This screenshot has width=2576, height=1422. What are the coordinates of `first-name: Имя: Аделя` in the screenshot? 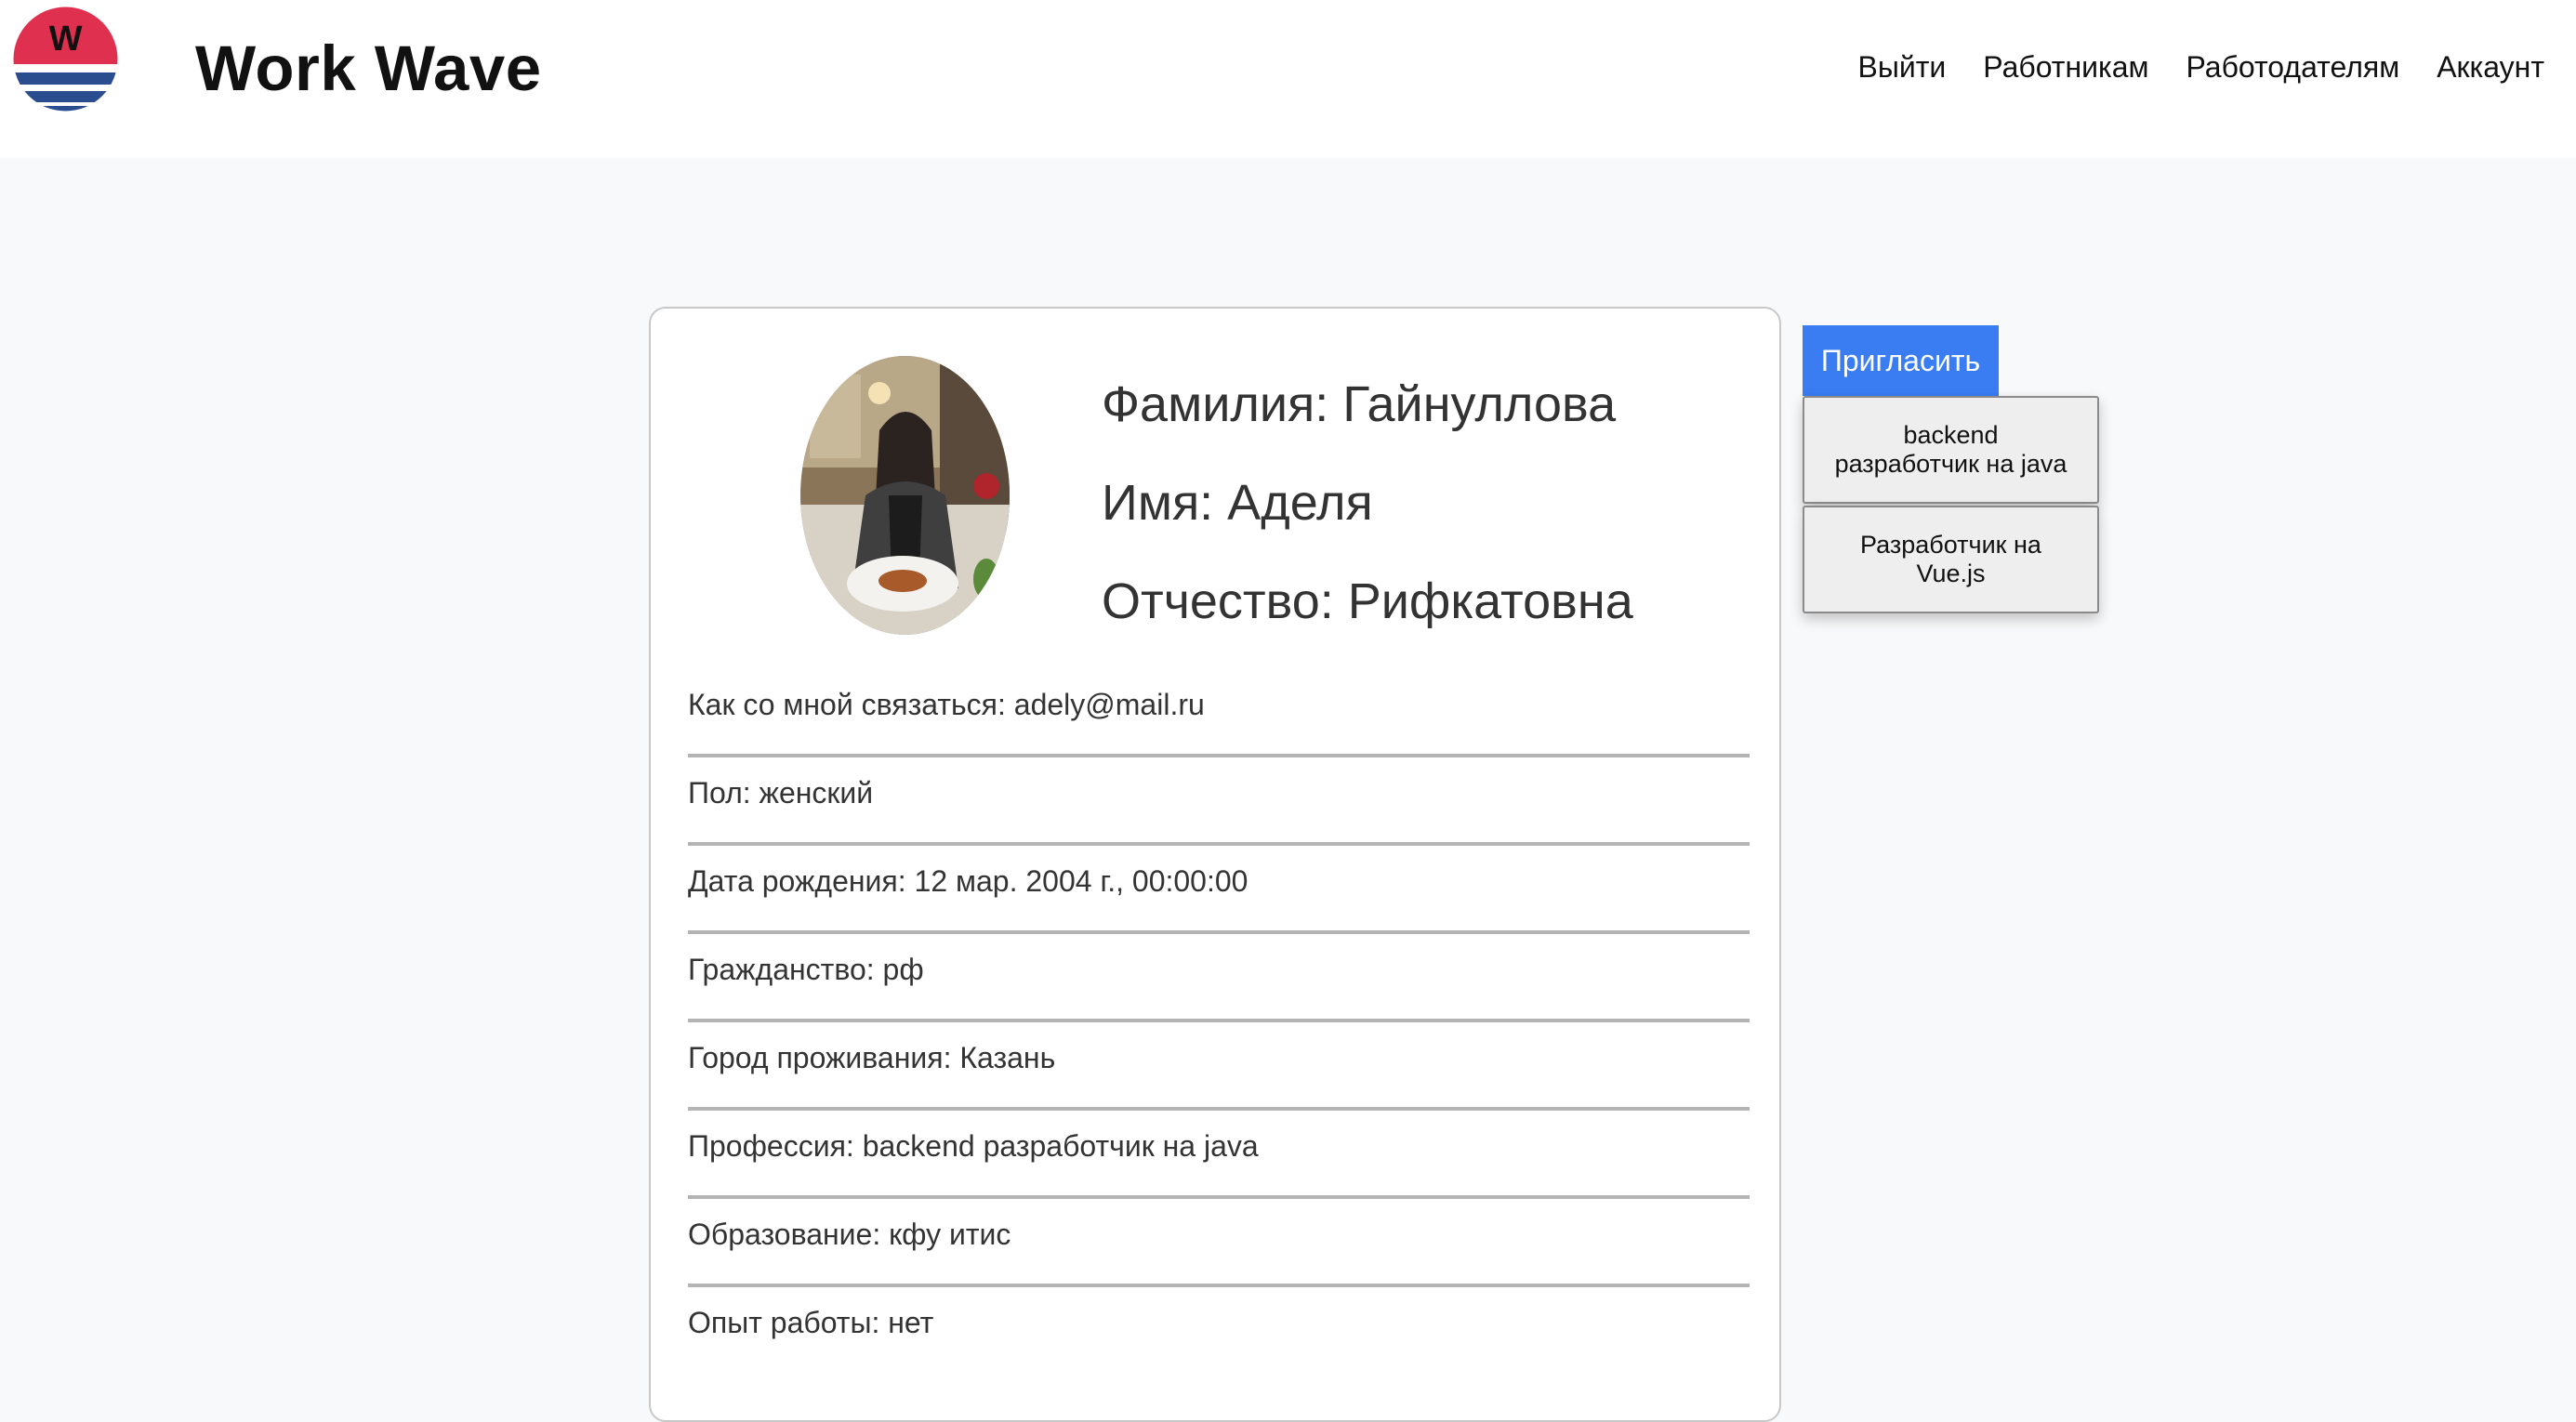 It's located at (1237, 503).